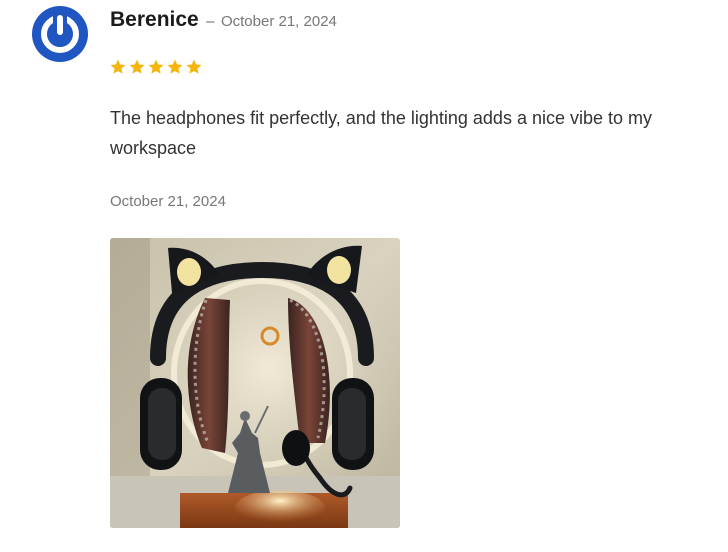 This screenshot has width=728, height=552. I want to click on meta-date: October 21, 2024, so click(278, 21).